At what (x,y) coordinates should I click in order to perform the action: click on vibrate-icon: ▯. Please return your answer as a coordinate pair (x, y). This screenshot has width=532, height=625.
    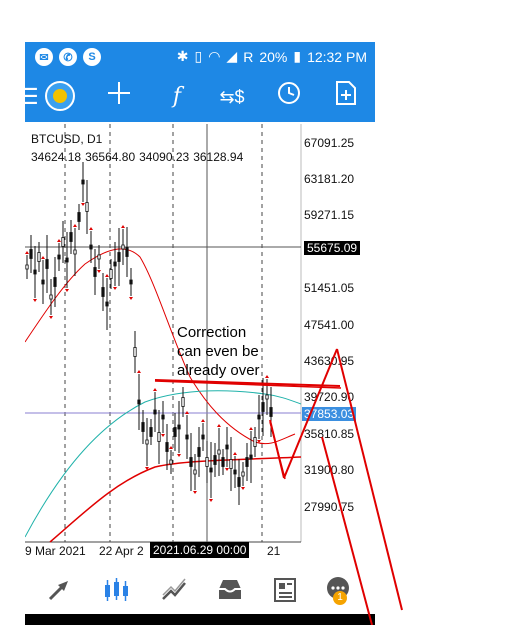
    Looking at the image, I should click on (198, 56).